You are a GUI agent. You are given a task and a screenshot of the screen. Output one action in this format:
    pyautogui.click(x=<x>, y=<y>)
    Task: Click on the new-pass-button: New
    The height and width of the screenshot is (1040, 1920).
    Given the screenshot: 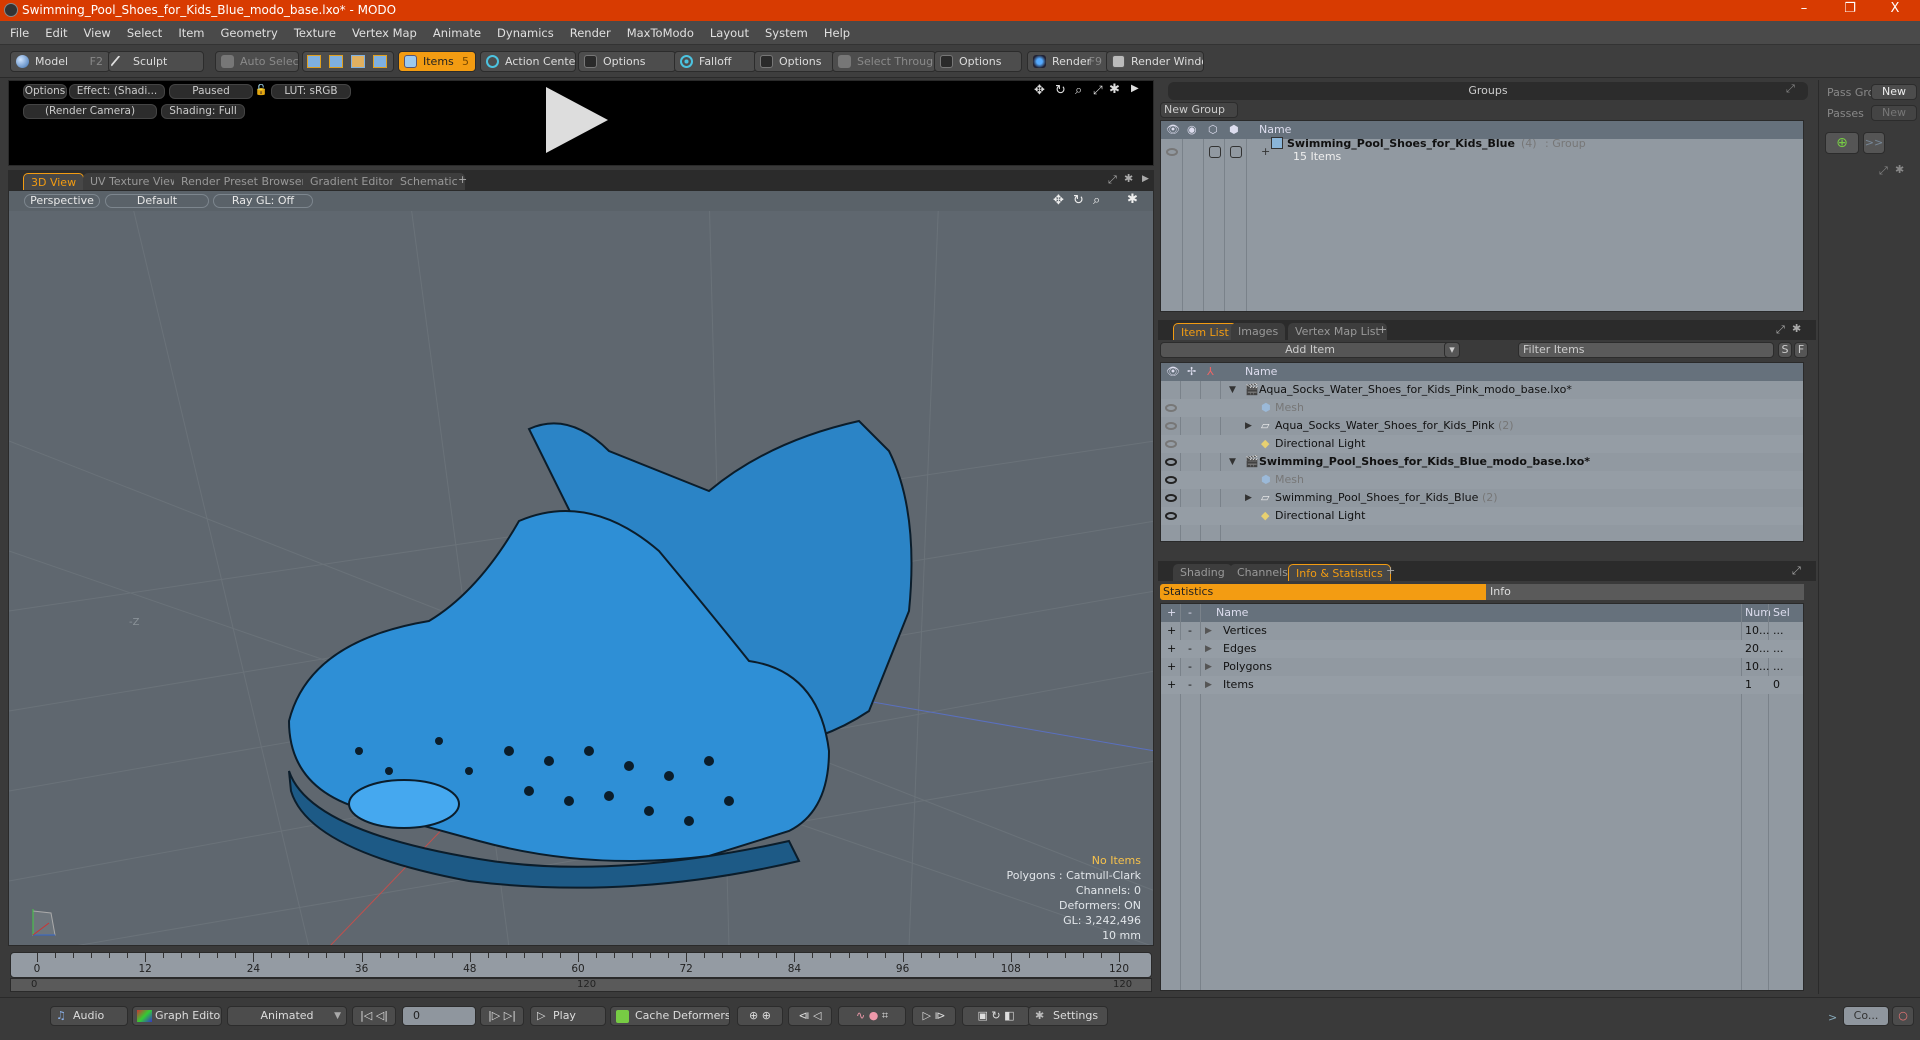 What is the action you would take?
    pyautogui.click(x=1894, y=113)
    